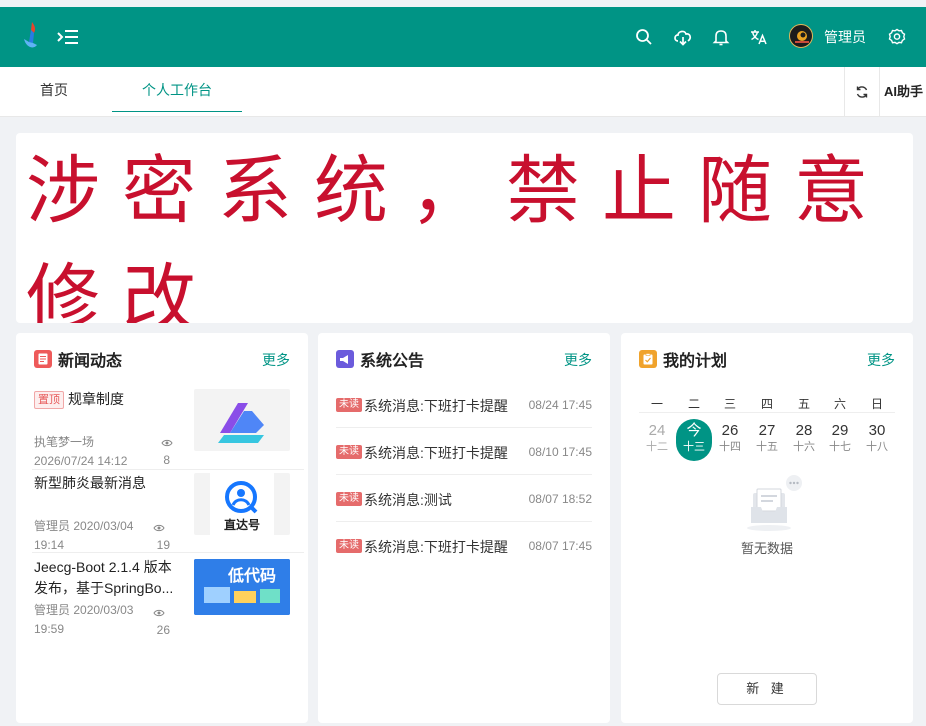  I want to click on tab-workbench: 个人工作台, so click(177, 89).